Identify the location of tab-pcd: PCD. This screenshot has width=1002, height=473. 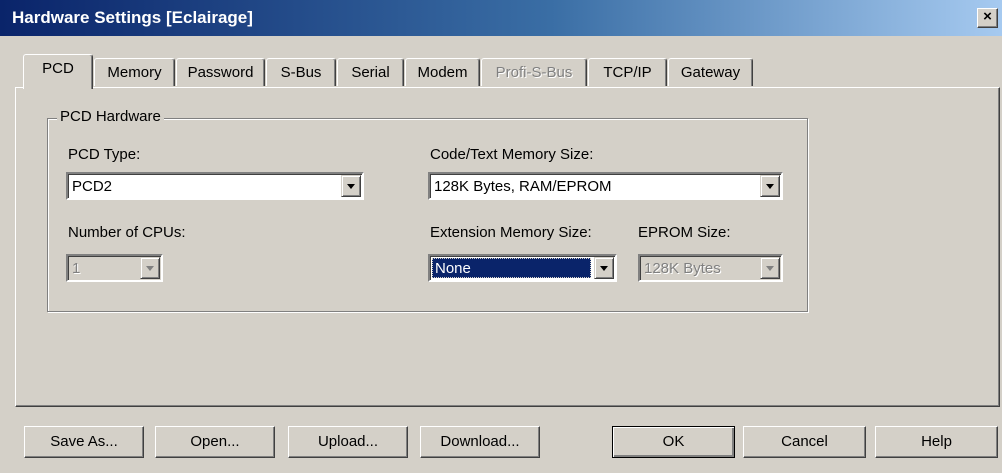
(58, 71).